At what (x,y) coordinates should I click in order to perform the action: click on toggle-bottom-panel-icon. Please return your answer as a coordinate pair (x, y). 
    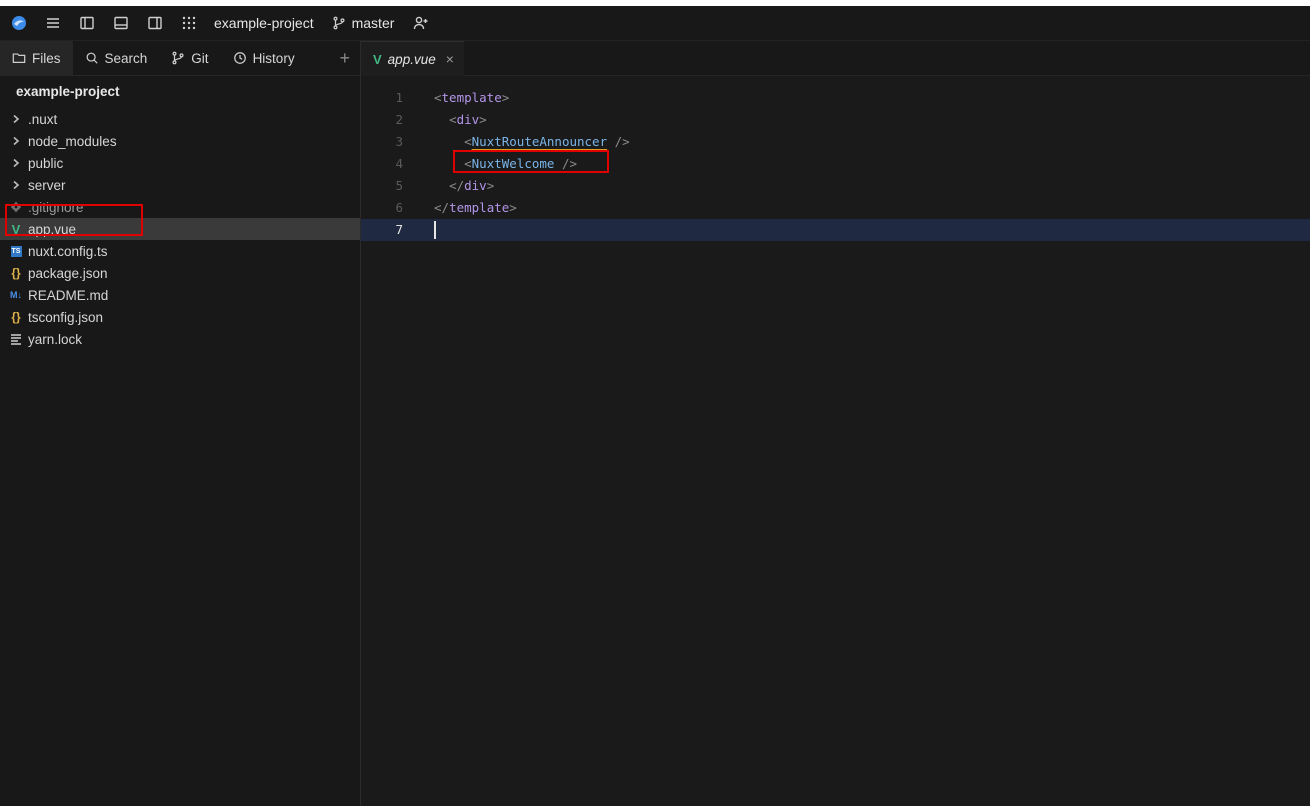
    Looking at the image, I should click on (121, 23).